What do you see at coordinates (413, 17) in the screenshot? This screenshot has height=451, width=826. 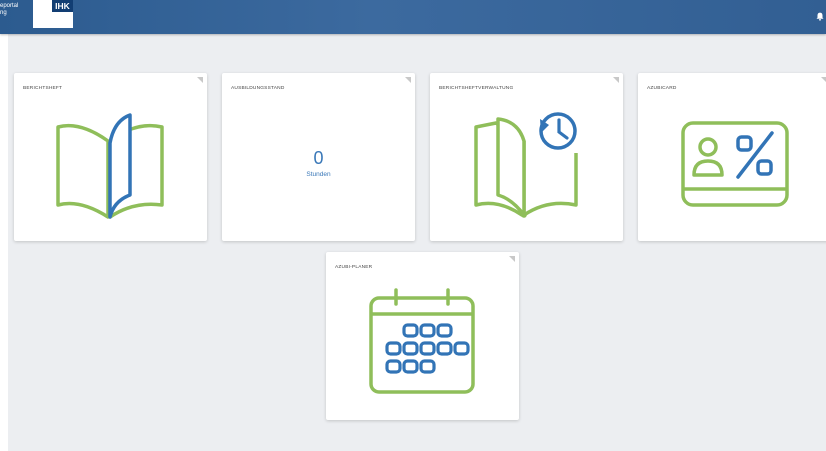 I see `top-navbar: eportal ng IHK` at bounding box center [413, 17].